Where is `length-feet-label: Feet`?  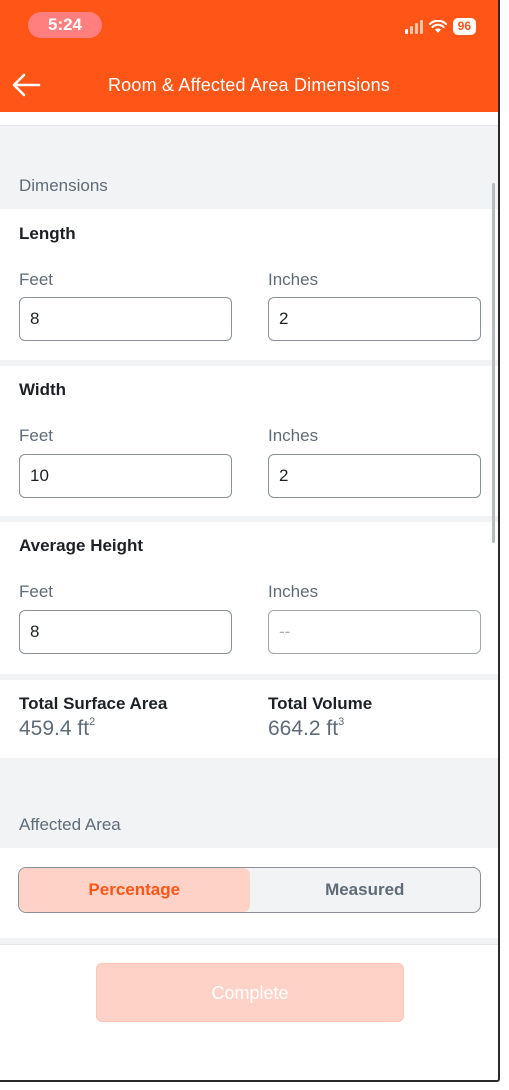 length-feet-label: Feet is located at coordinates (36, 279).